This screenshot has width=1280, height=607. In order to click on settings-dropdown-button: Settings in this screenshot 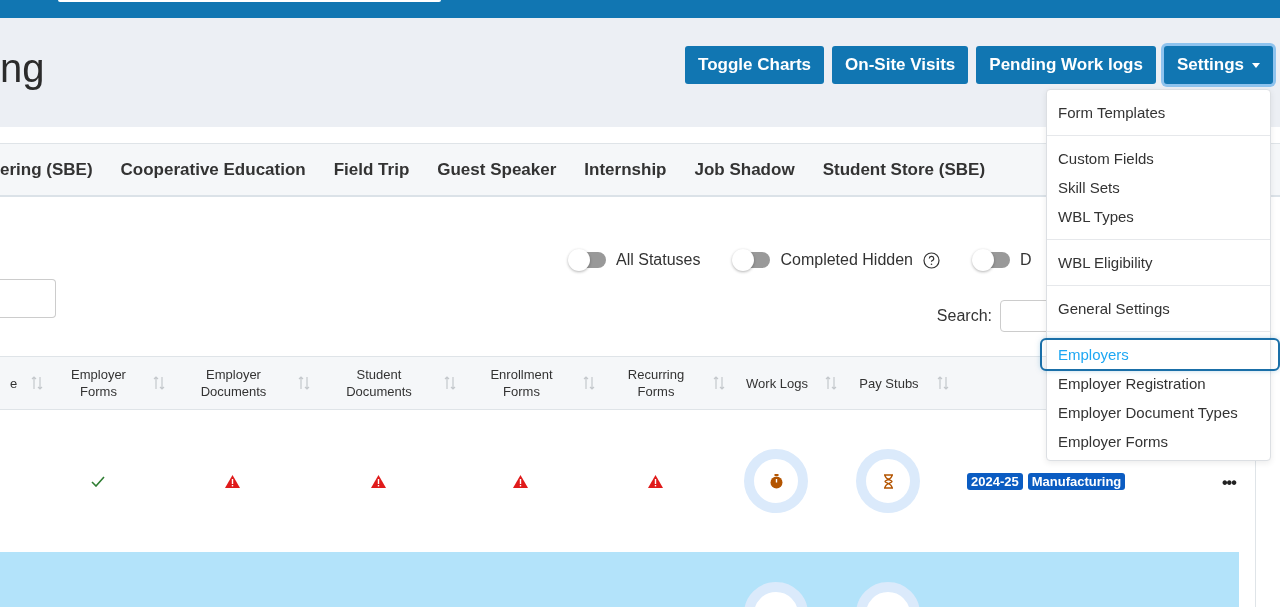, I will do `click(1218, 65)`.